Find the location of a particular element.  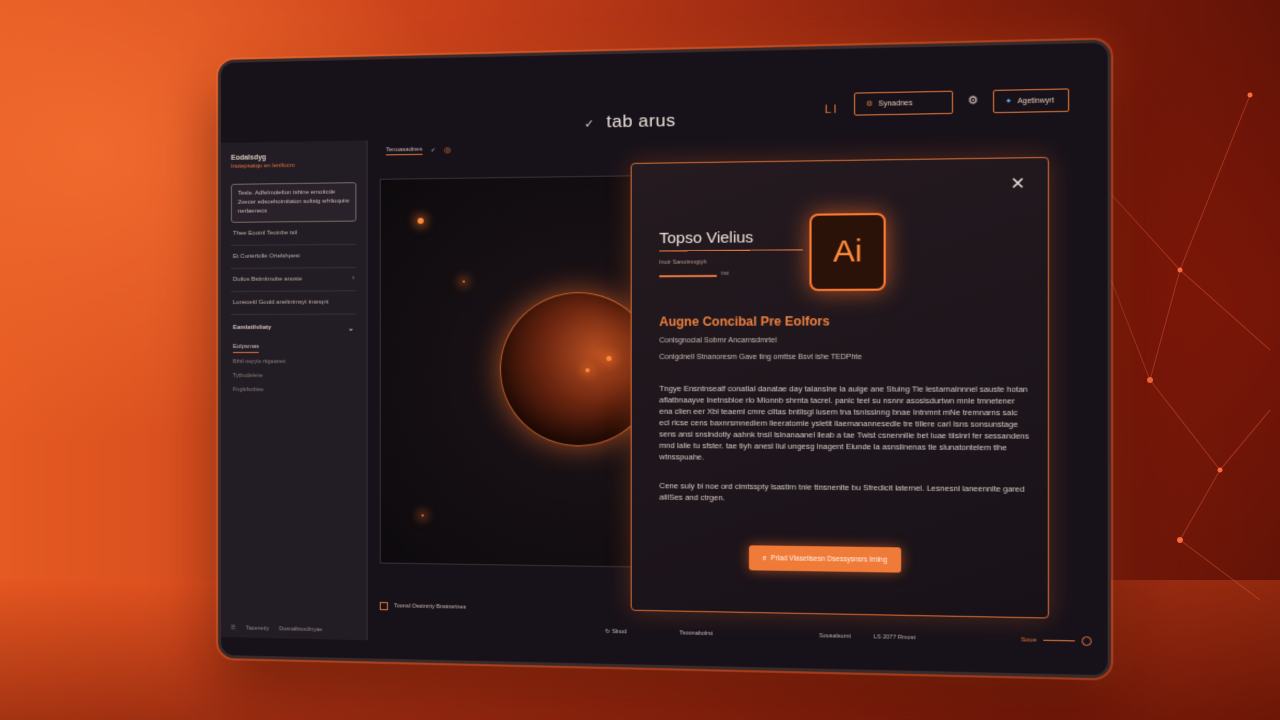

chevron-down-icon: ✓ is located at coordinates (433, 150).